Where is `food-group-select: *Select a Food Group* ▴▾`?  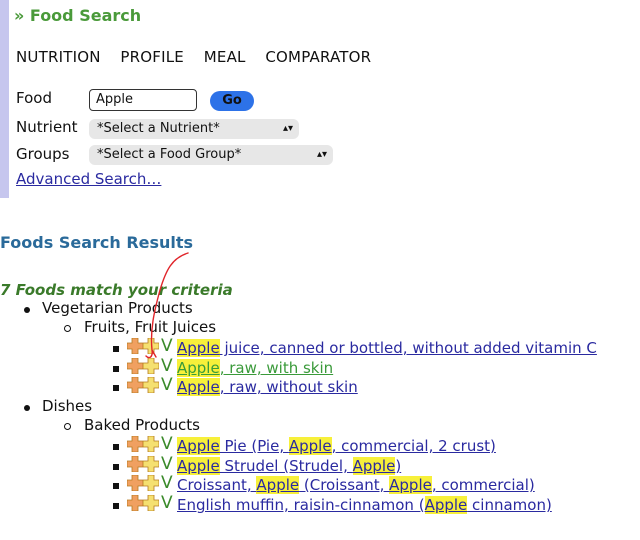 food-group-select: *Select a Food Group* ▴▾ is located at coordinates (211, 155).